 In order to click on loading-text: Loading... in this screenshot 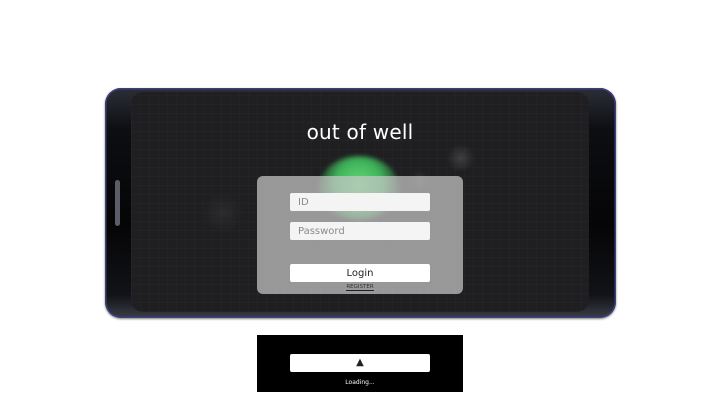, I will do `click(360, 382)`.